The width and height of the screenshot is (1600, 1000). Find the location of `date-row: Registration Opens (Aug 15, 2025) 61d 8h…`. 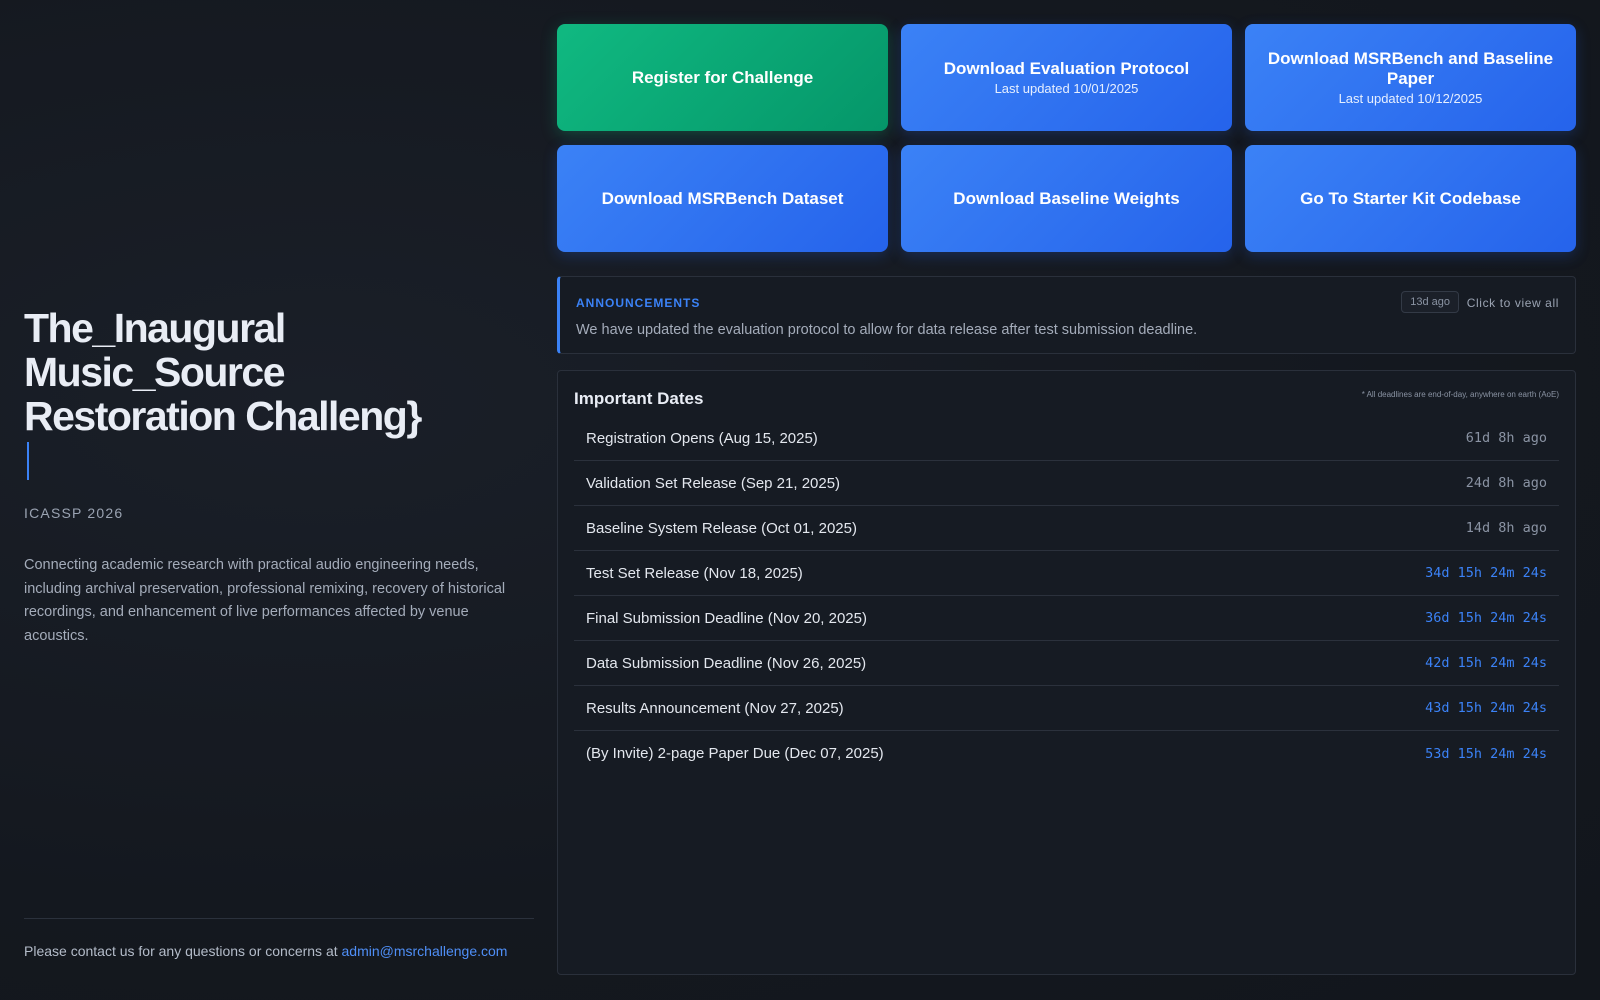

date-row: Registration Opens (Aug 15, 2025) 61d 8h… is located at coordinates (1066, 438).